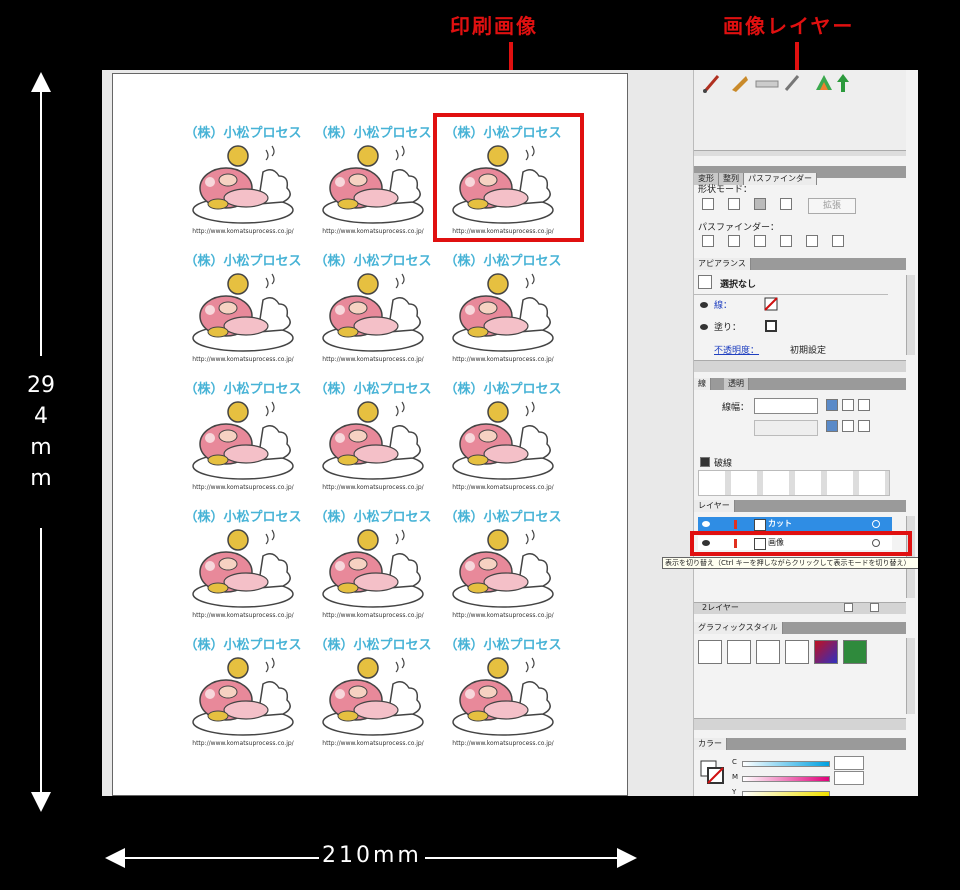 Image resolution: width=960 pixels, height=890 pixels. Describe the element at coordinates (722, 264) in the screenshot. I see `tab-appearance: アピアランス` at that location.